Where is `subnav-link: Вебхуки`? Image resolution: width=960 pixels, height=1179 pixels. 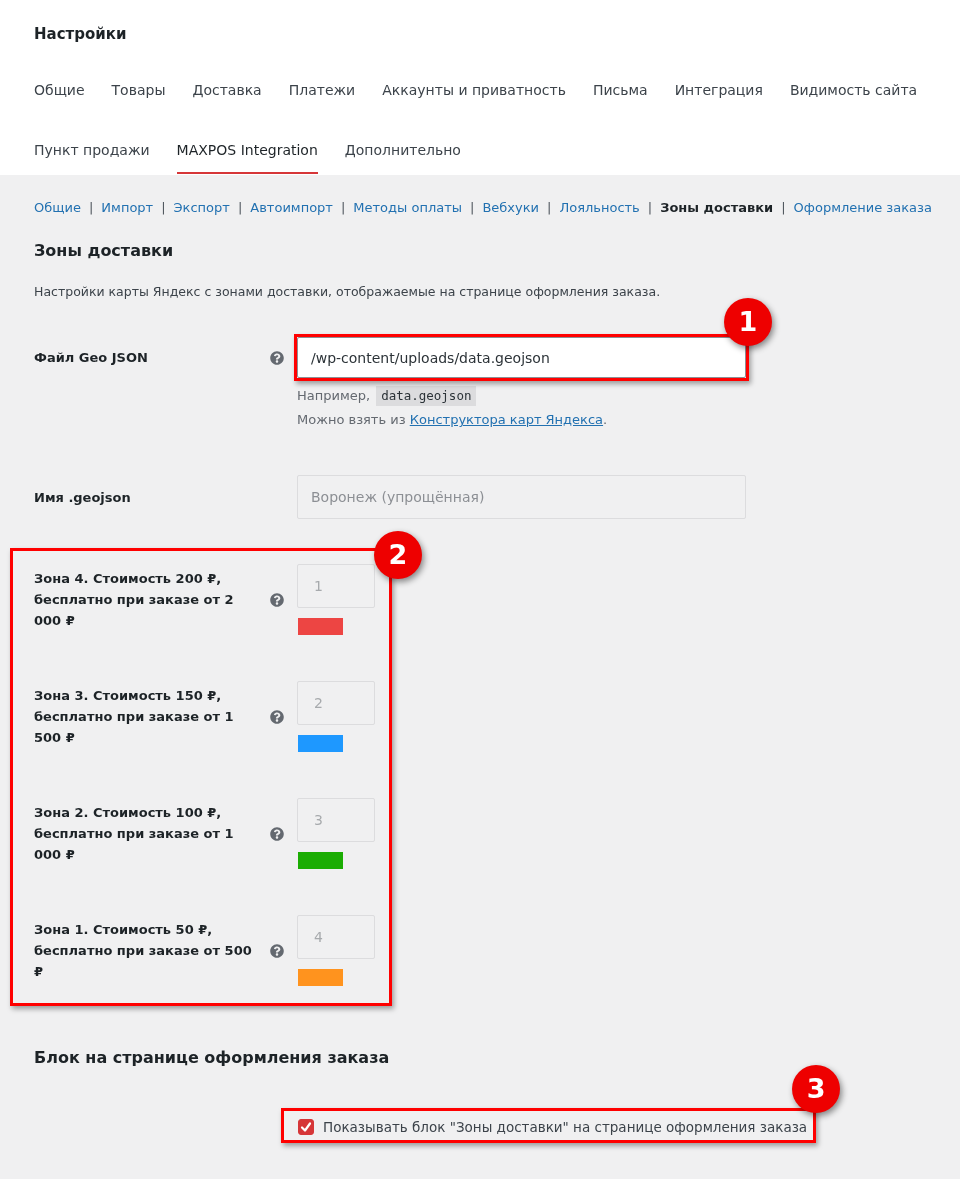
subnav-link: Вебхуки is located at coordinates (511, 208).